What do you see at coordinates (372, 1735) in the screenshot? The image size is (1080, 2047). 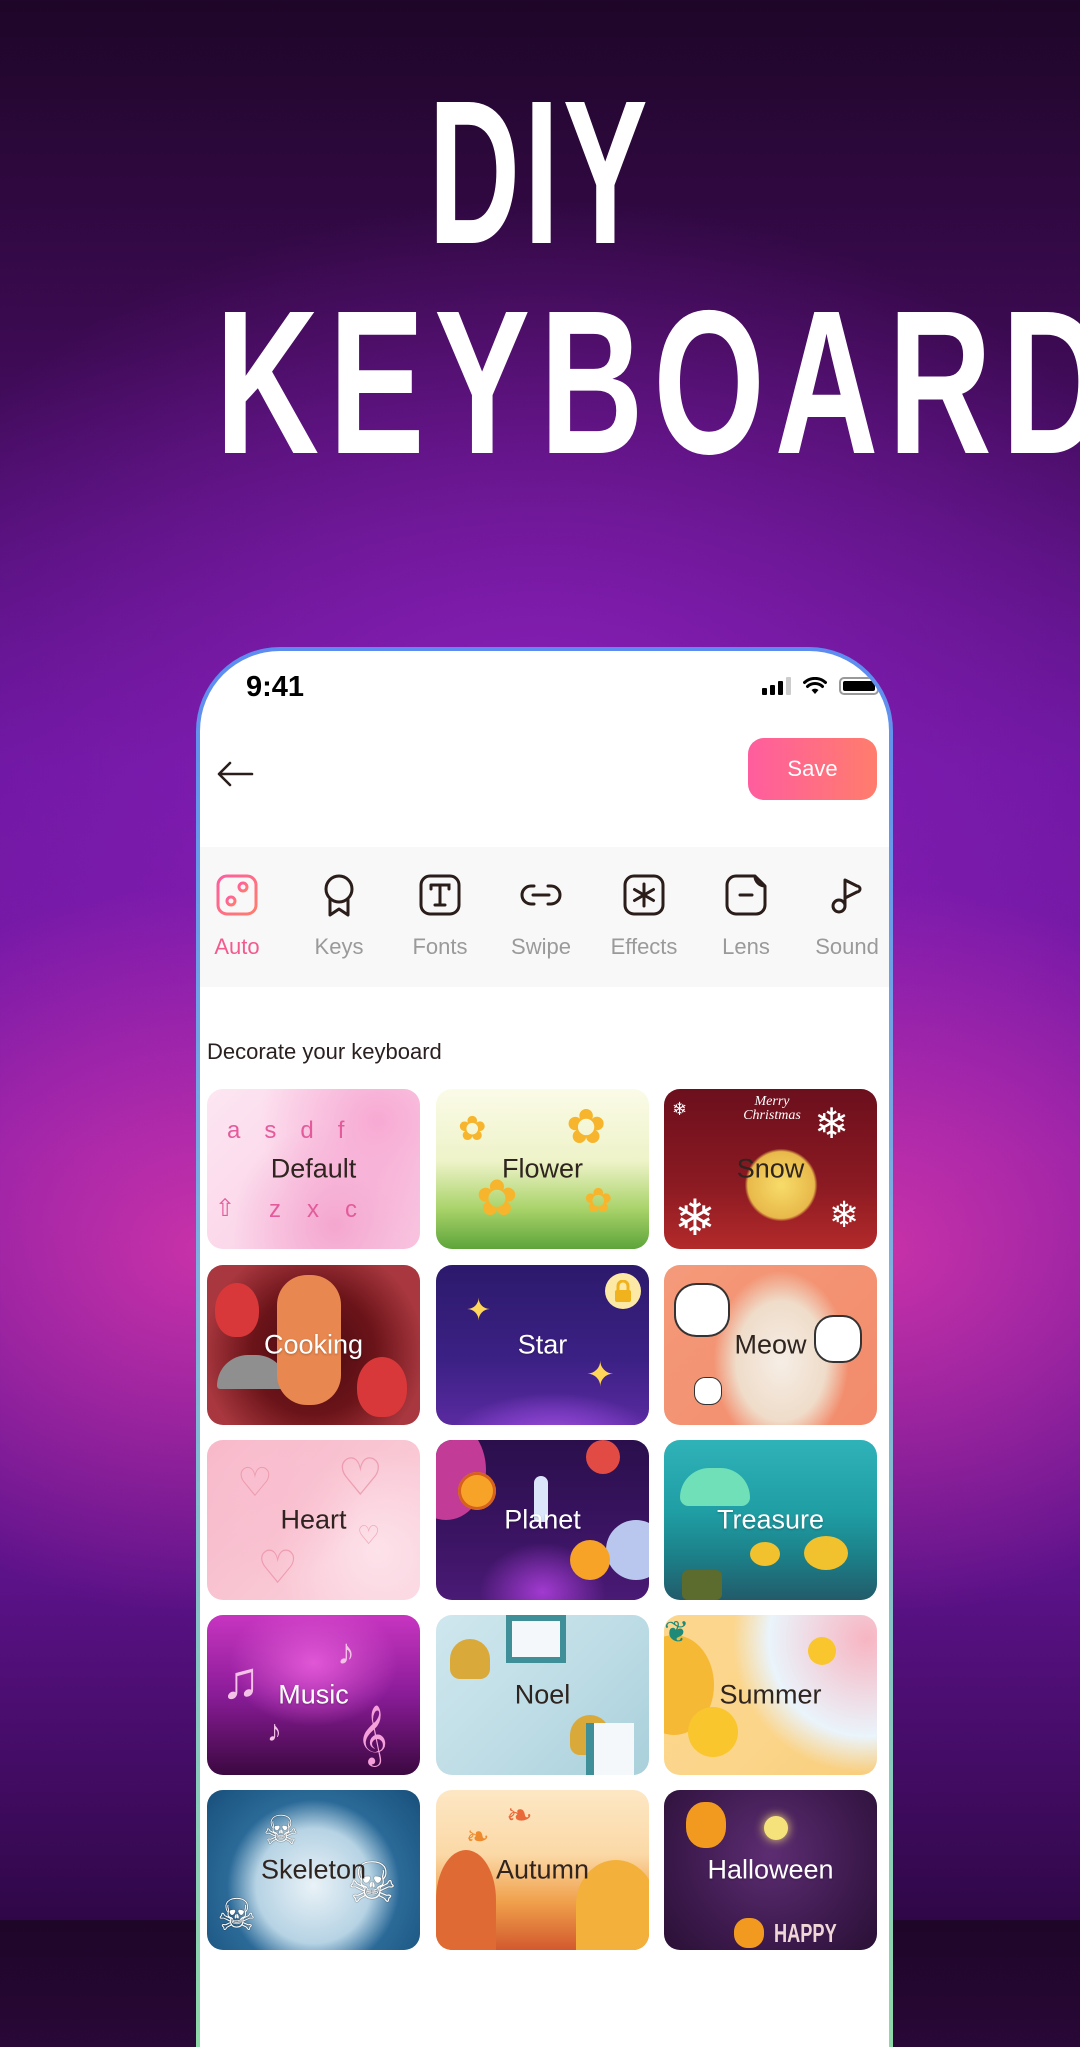 I see `treble-clef-icon: 𝄞` at bounding box center [372, 1735].